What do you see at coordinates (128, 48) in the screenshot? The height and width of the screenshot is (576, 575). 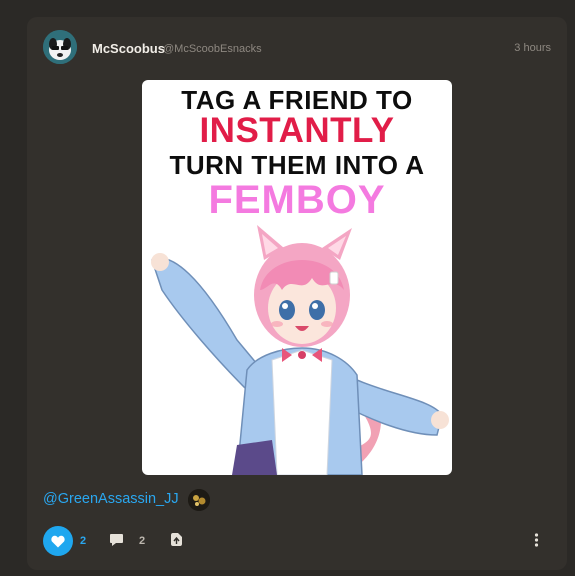 I see `author-name: McScoobus` at bounding box center [128, 48].